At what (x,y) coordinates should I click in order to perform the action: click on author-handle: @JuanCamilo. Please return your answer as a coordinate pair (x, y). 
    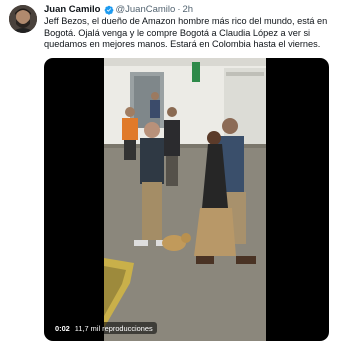
    Looking at the image, I should click on (146, 9).